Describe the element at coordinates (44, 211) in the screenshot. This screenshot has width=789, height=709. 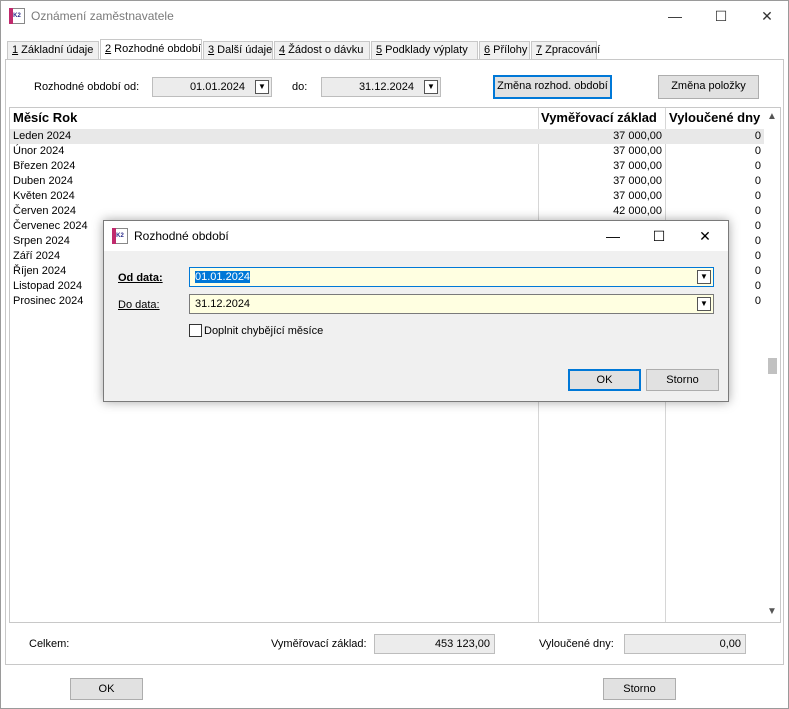
I see `cell-month: Červen 2024` at that location.